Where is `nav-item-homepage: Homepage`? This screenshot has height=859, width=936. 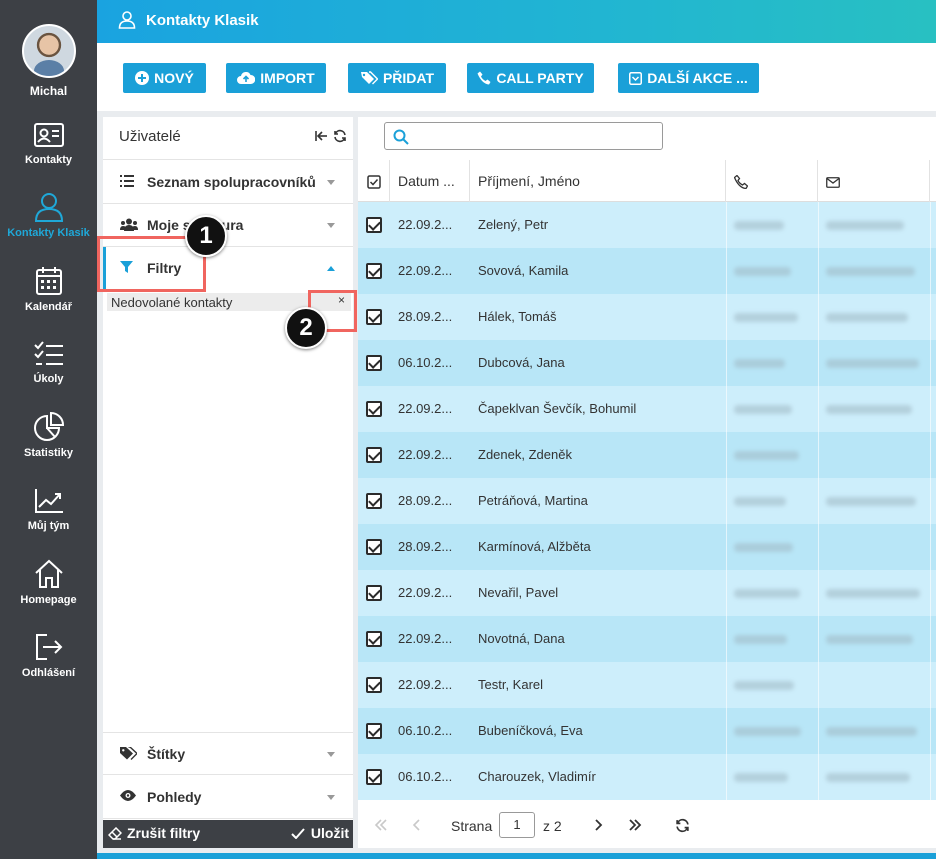 nav-item-homepage: Homepage is located at coordinates (48, 582).